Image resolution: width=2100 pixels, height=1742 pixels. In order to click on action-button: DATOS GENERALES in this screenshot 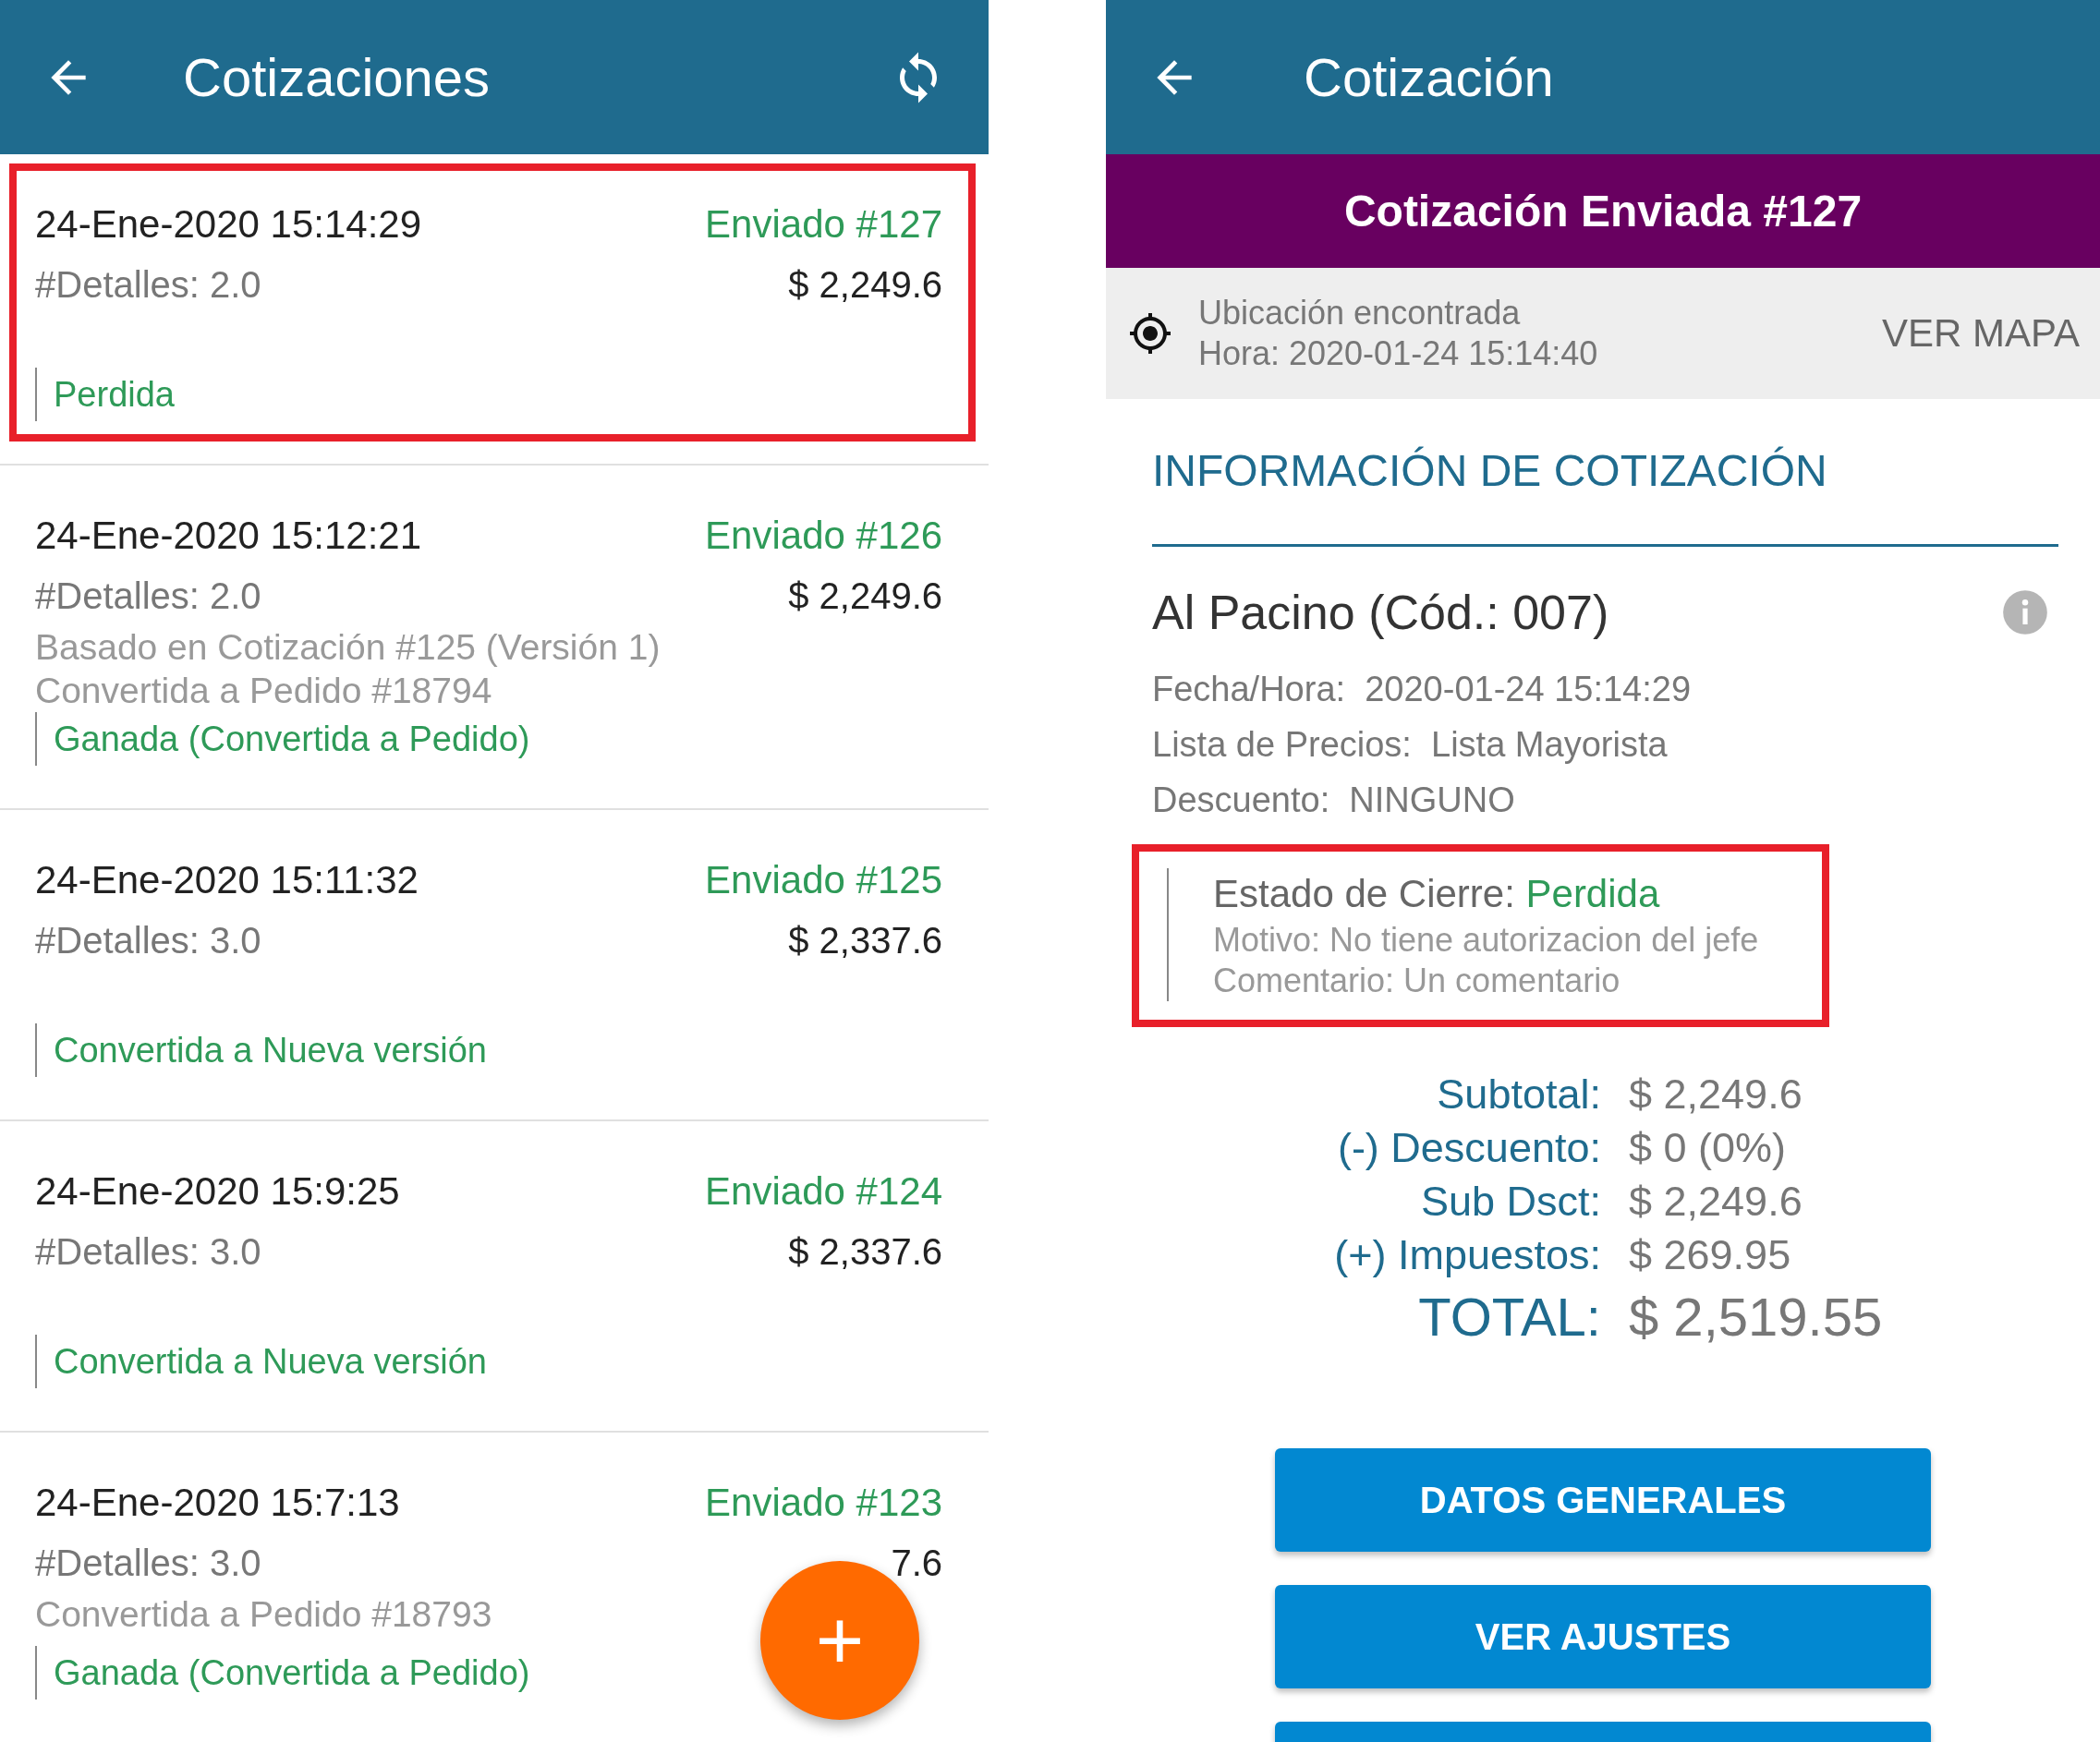, I will do `click(1603, 1500)`.